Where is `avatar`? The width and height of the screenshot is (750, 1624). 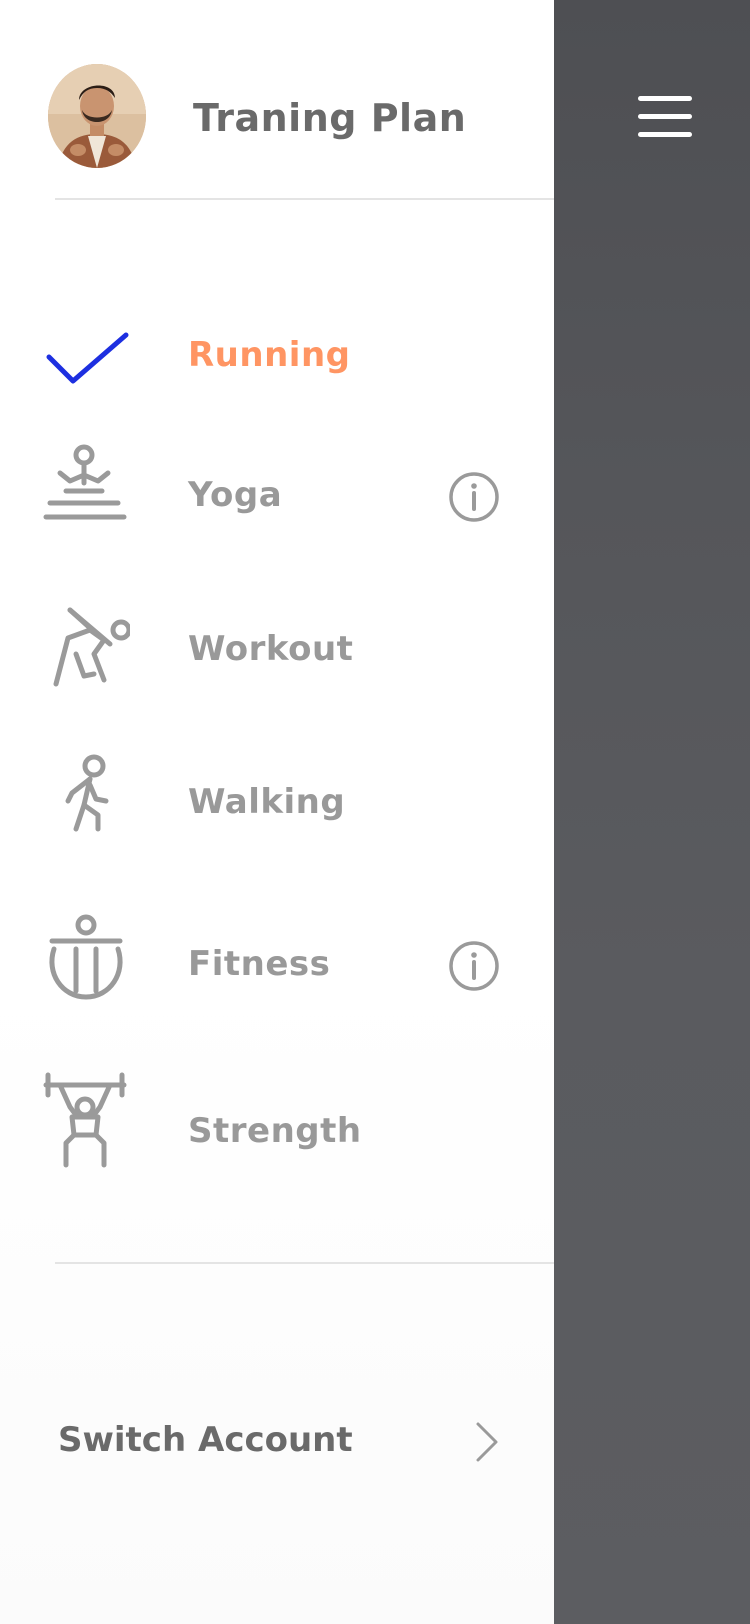 avatar is located at coordinates (97, 116).